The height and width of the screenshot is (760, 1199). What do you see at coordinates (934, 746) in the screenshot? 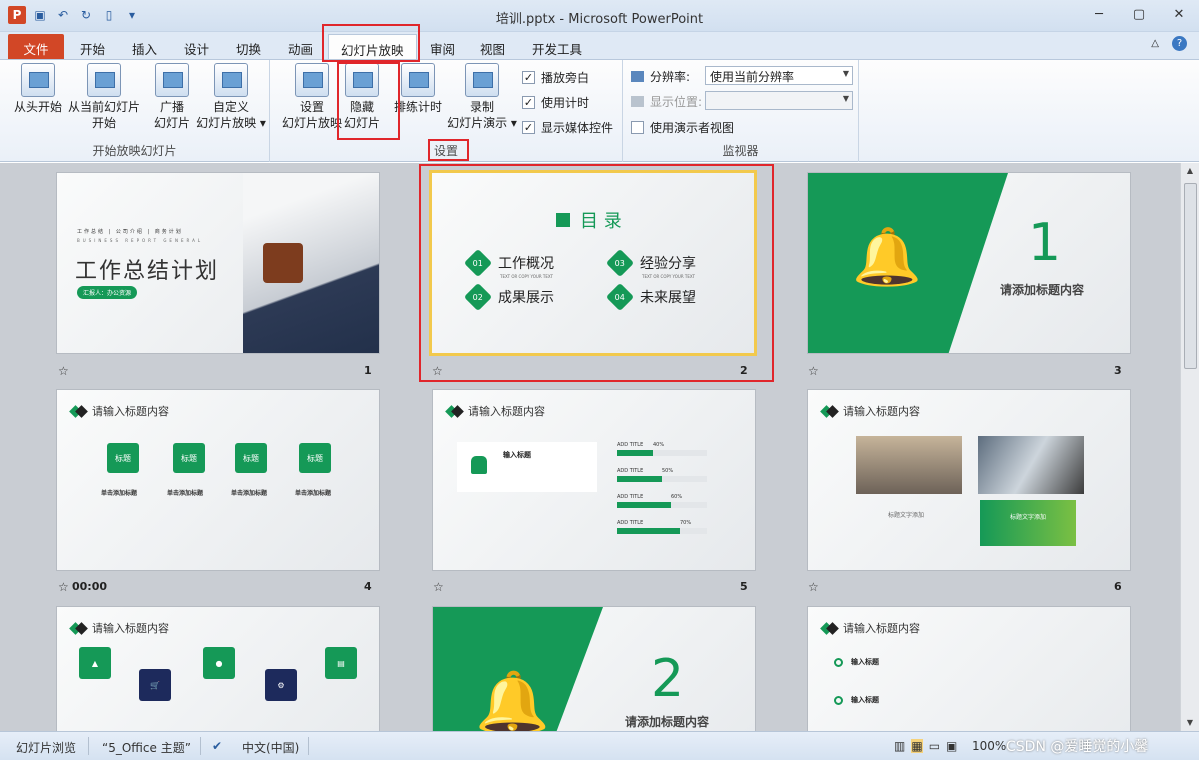
I see `reading-view-icon: ▭` at bounding box center [934, 746].